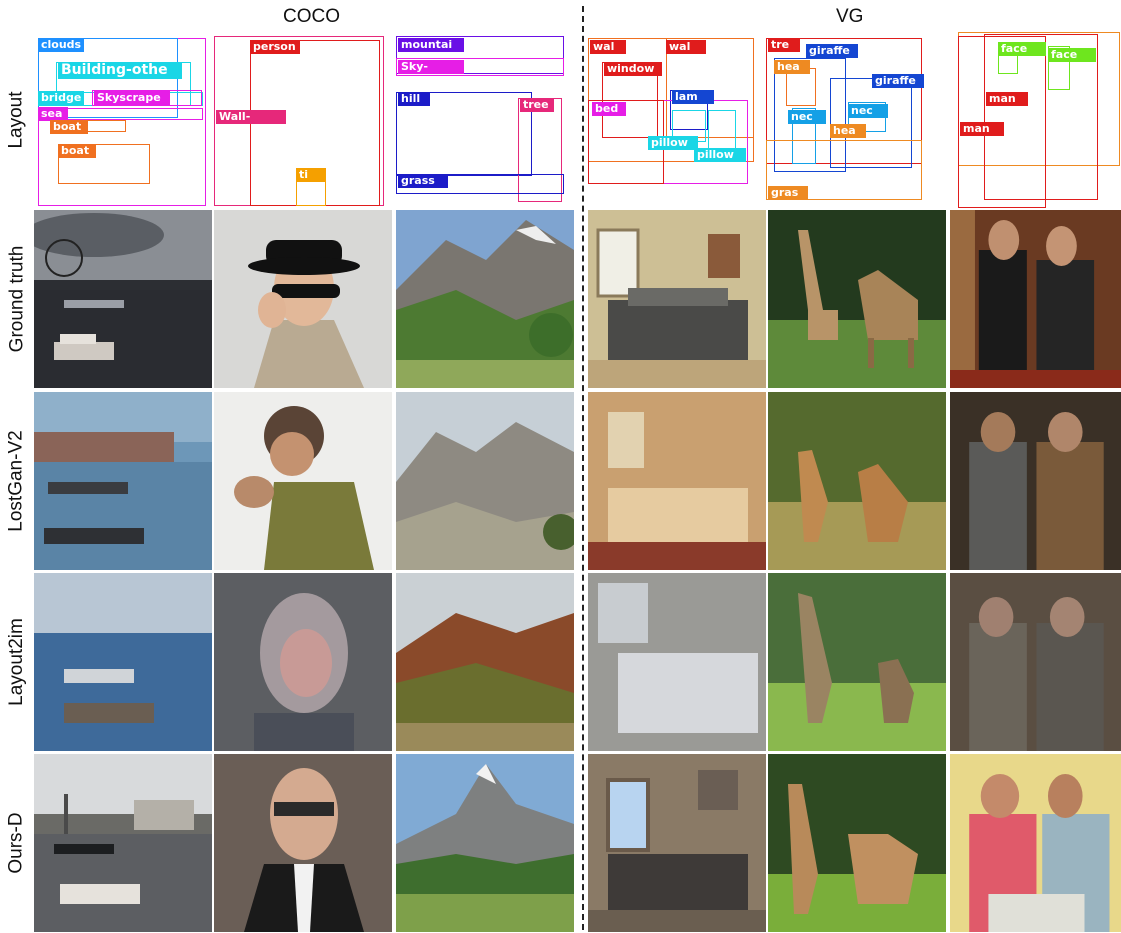 The width and height of the screenshot is (1121, 933). I want to click on photo-layout2im-vg-men, so click(1035, 662).